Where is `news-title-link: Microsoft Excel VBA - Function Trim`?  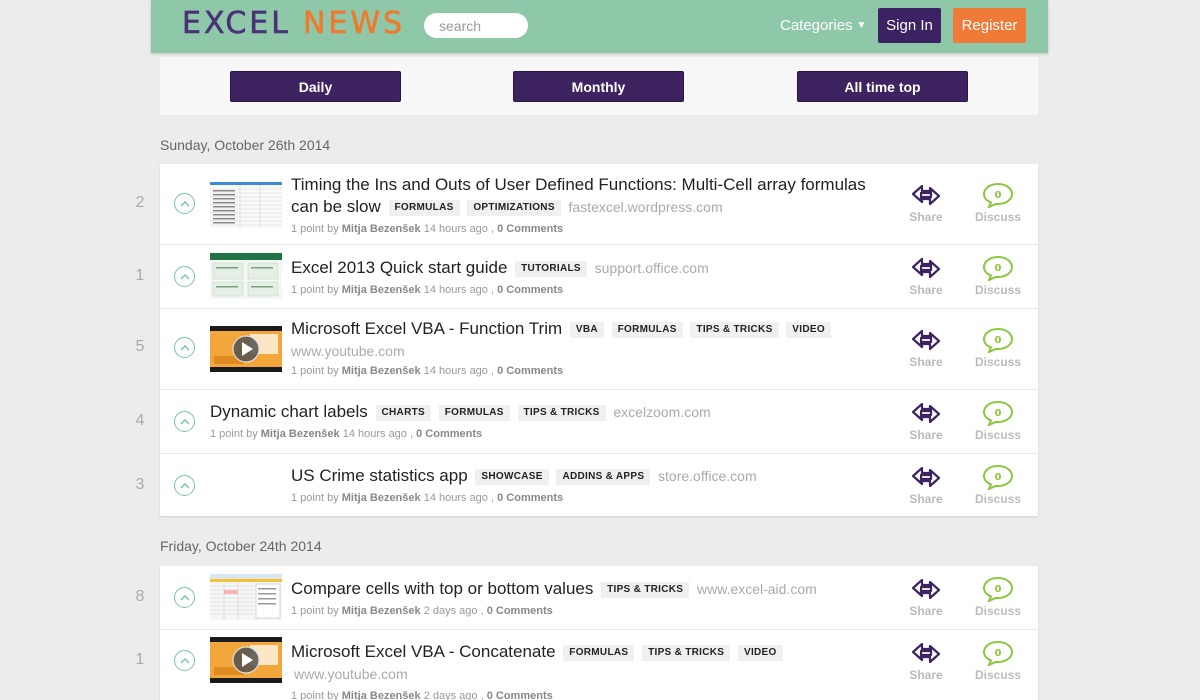 news-title-link: Microsoft Excel VBA - Function Trim is located at coordinates (426, 328).